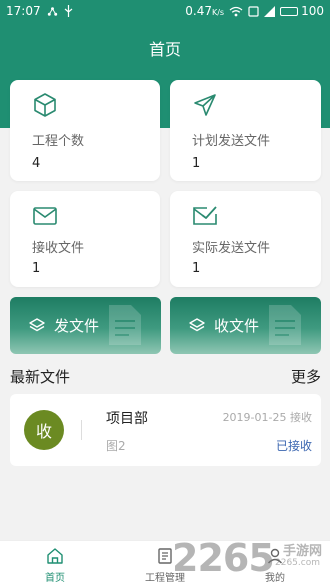 Image resolution: width=330 pixels, height=586 pixels. Describe the element at coordinates (58, 248) in the screenshot. I see `stat-label: 接收文件` at that location.